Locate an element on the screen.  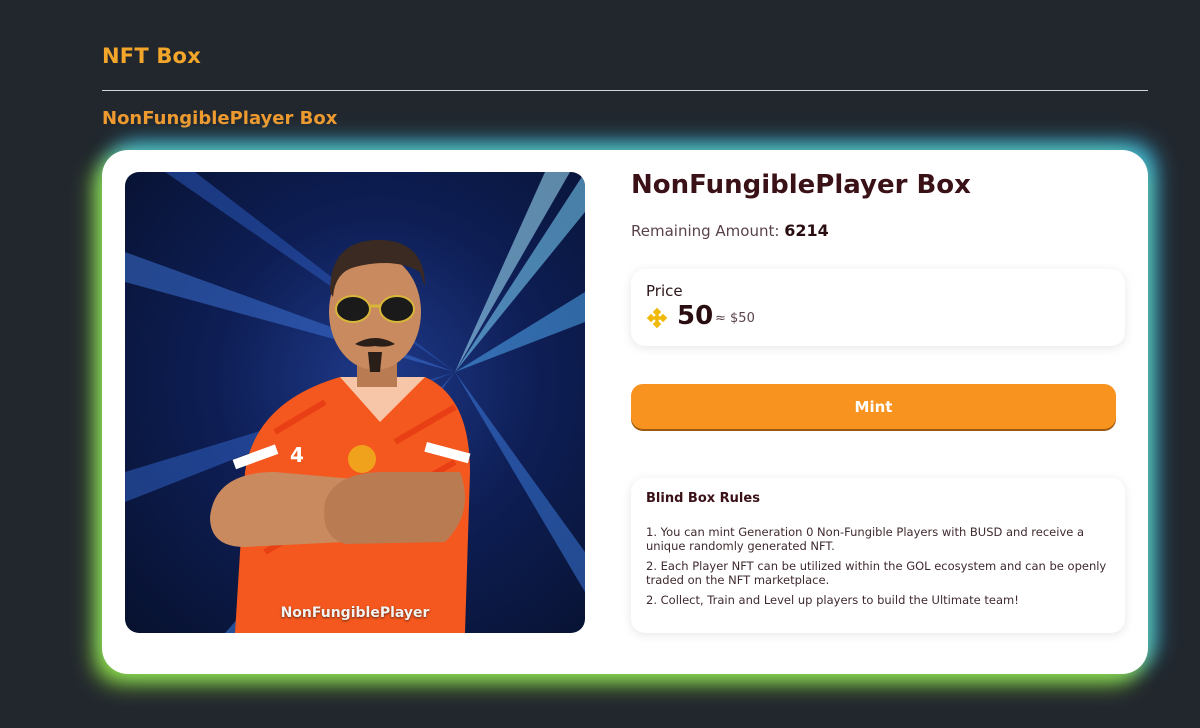
image-caption: NonFungiblePlayer is located at coordinates (355, 613).